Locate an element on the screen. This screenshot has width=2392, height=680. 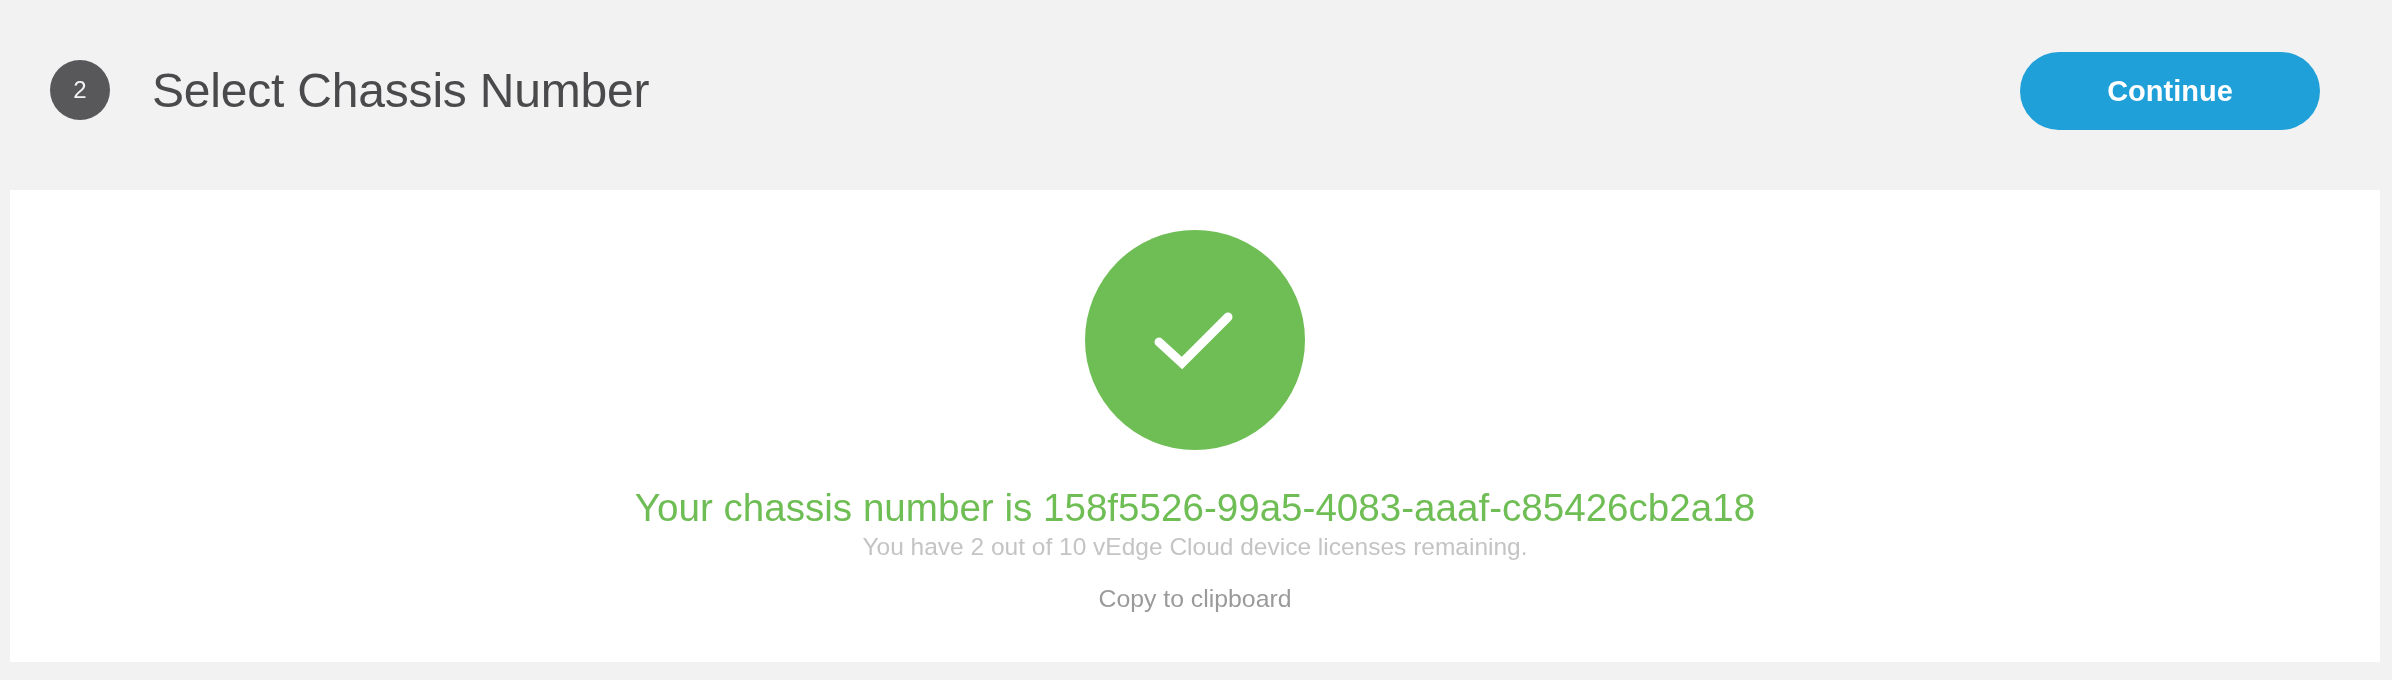
page-title: Select Chassis Number is located at coordinates (401, 90).